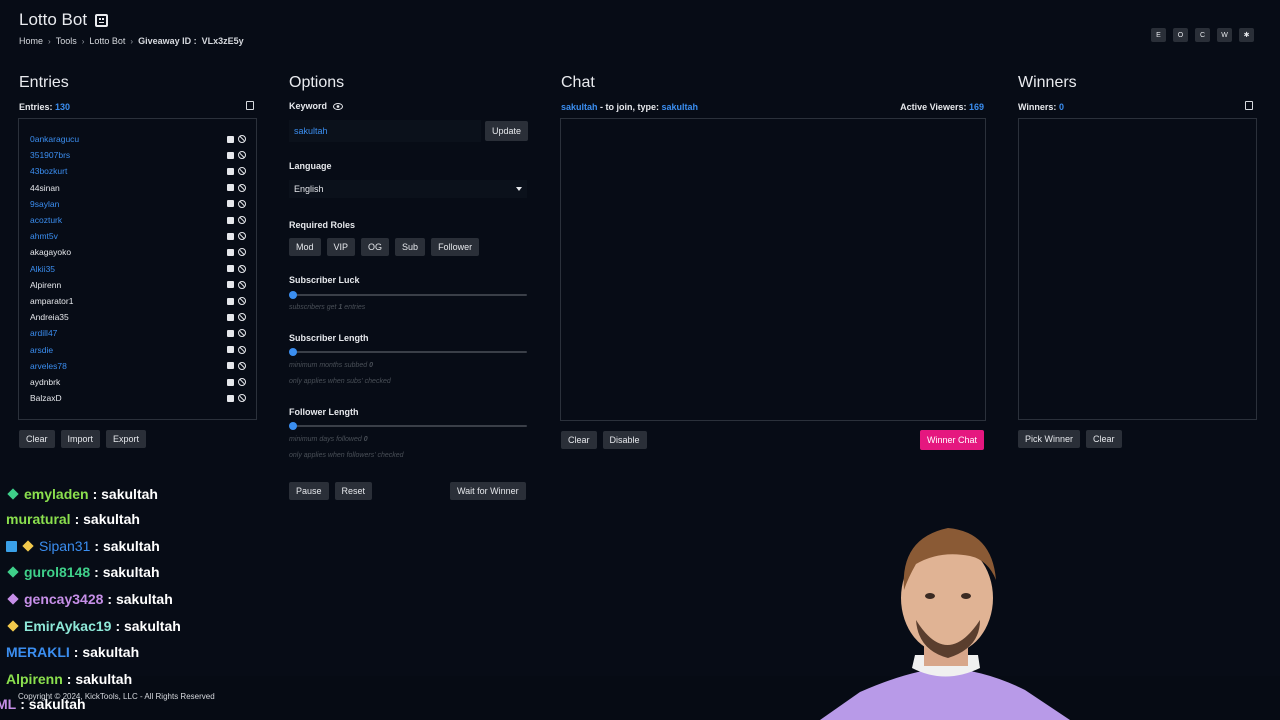 The width and height of the screenshot is (1280, 720). Describe the element at coordinates (507, 131) in the screenshot. I see `update-button: Update` at that location.